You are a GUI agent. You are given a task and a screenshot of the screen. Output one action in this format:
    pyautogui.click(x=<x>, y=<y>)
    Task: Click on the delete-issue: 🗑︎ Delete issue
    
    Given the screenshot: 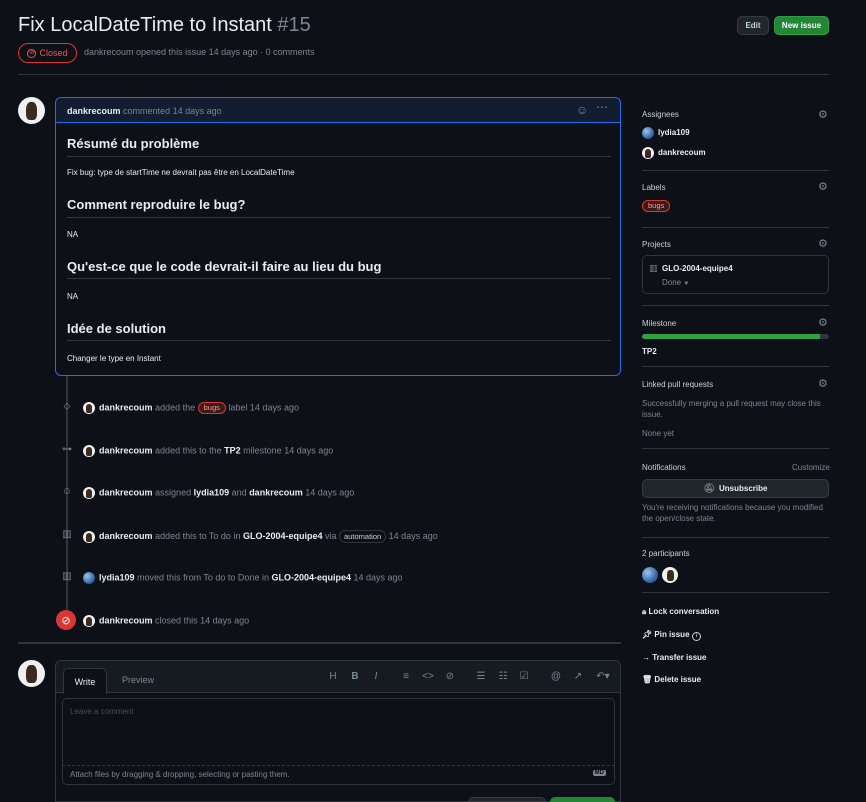 What is the action you would take?
    pyautogui.click(x=671, y=679)
    